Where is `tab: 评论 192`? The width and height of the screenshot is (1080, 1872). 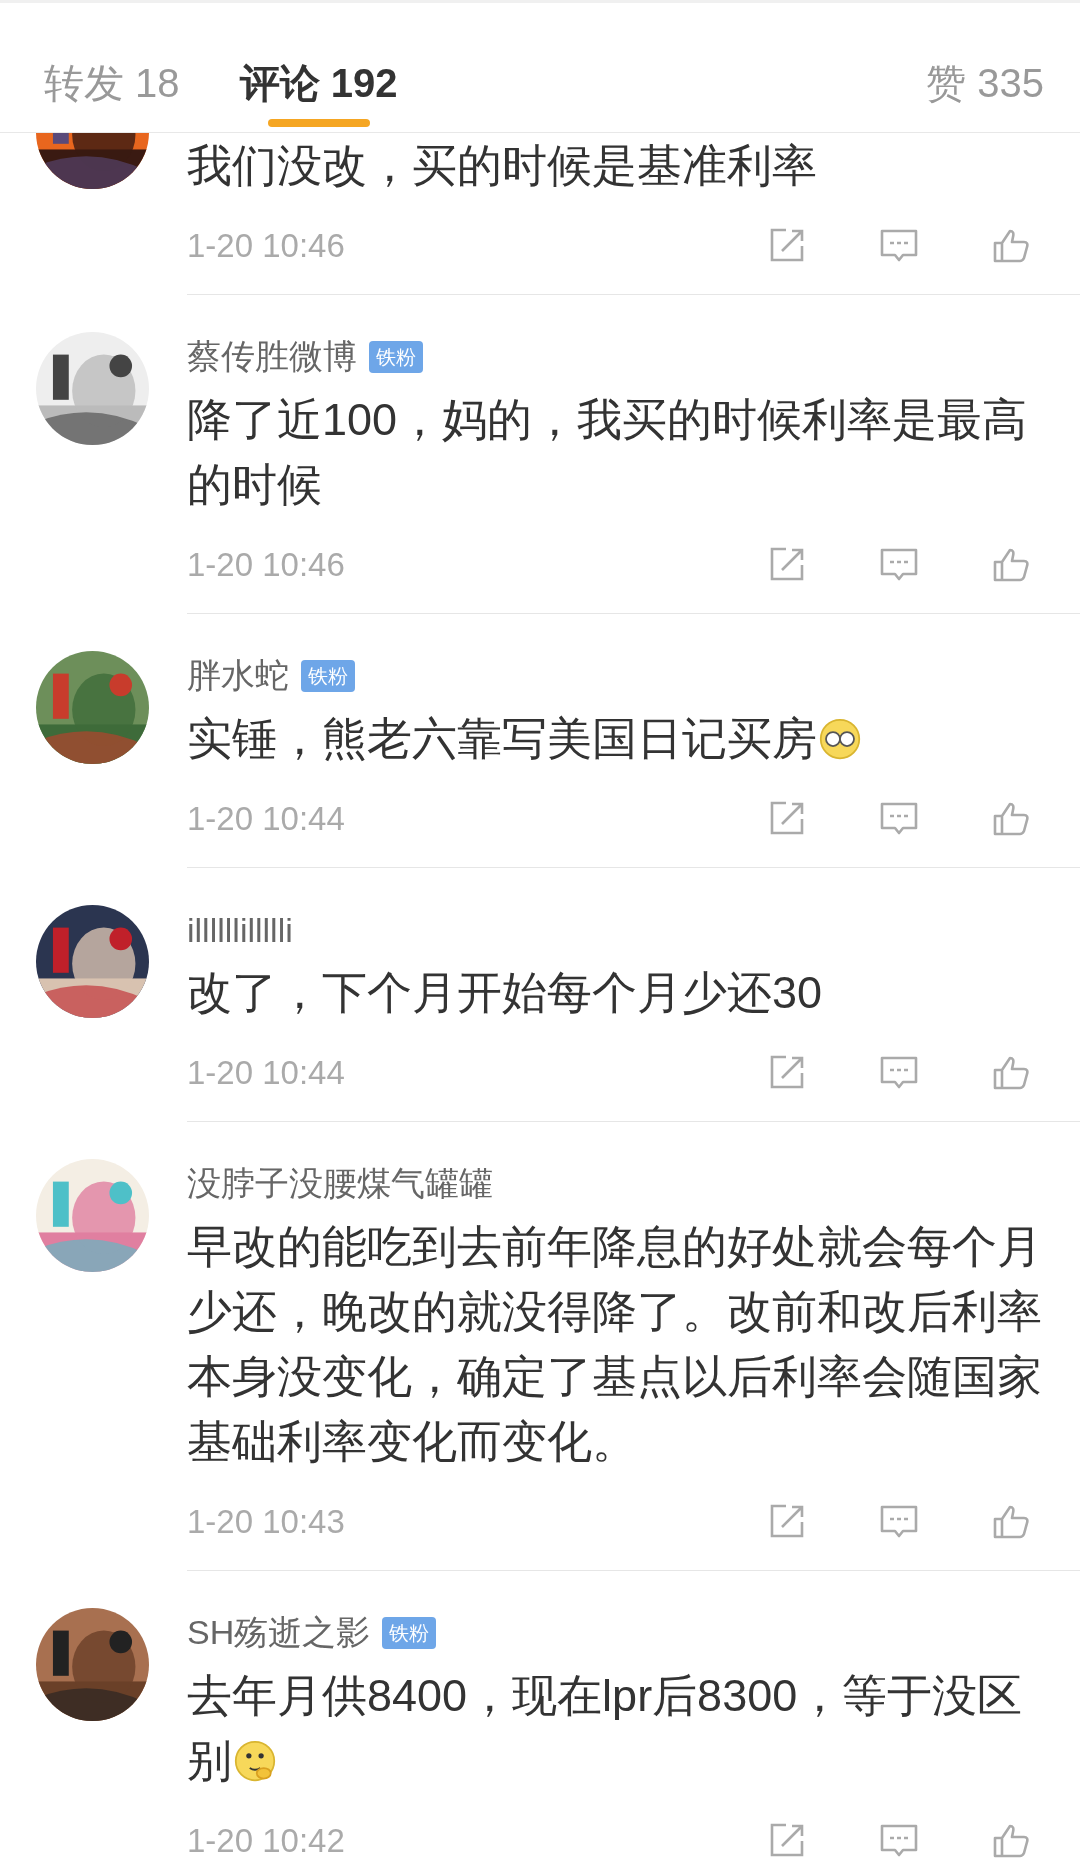 tab: 评论 192 is located at coordinates (318, 65).